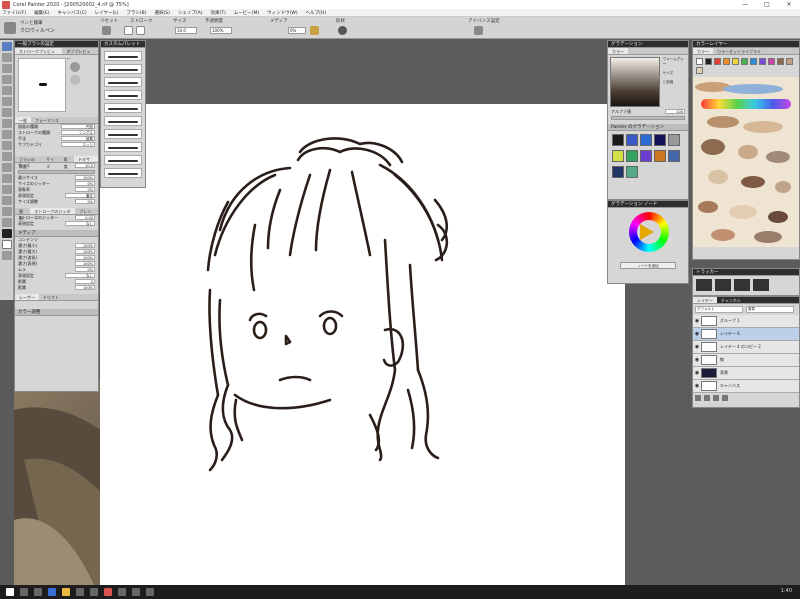 Image resolution: width=800 pixels, height=599 pixels. Describe the element at coordinates (648, 265) in the screenshot. I see `add-node-button: ノードを追加` at that location.